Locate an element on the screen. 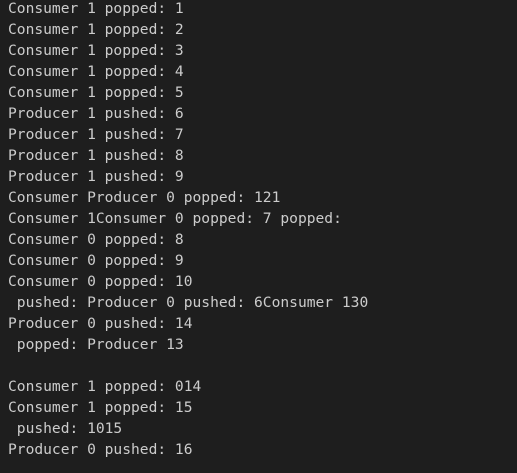 The image size is (517, 473). output-line: Consumer 0 popped: 8 is located at coordinates (96, 239).